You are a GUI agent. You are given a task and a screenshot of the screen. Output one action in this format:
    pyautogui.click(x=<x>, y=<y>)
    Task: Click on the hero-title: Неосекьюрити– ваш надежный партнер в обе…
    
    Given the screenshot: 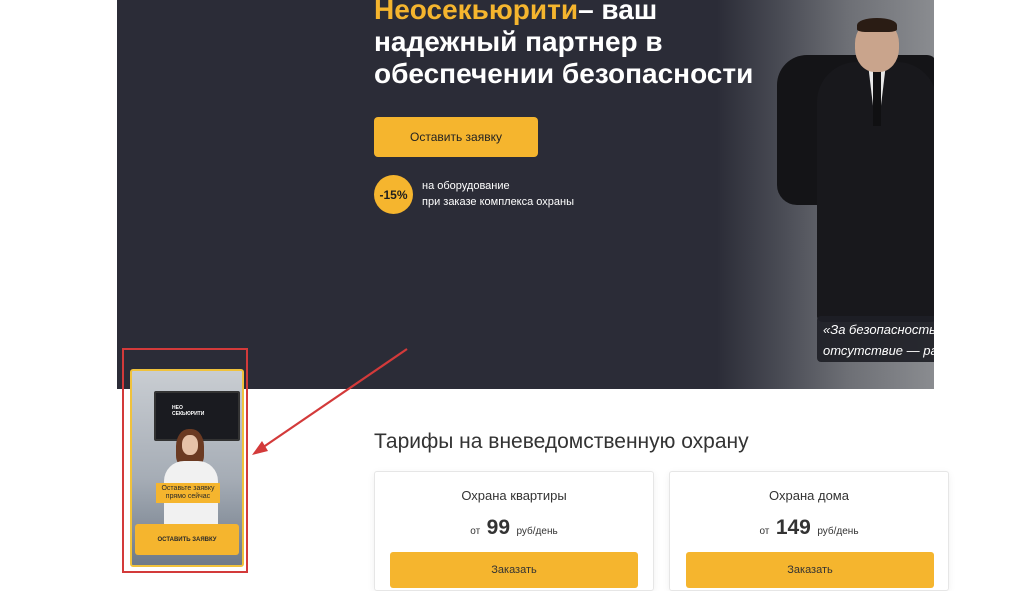 What is the action you would take?
    pyautogui.click(x=584, y=45)
    